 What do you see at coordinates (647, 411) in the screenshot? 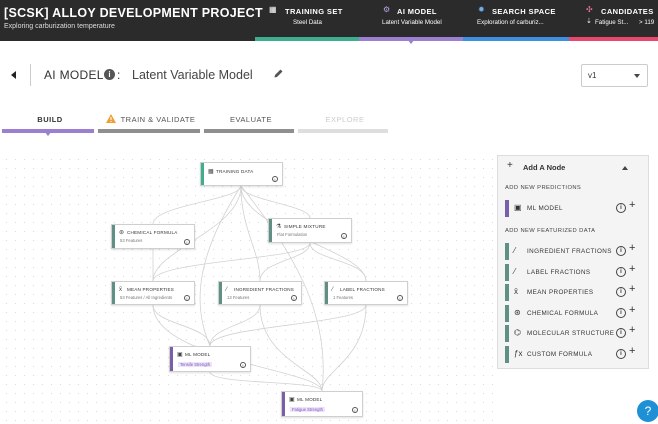
I see `help-button: ?` at bounding box center [647, 411].